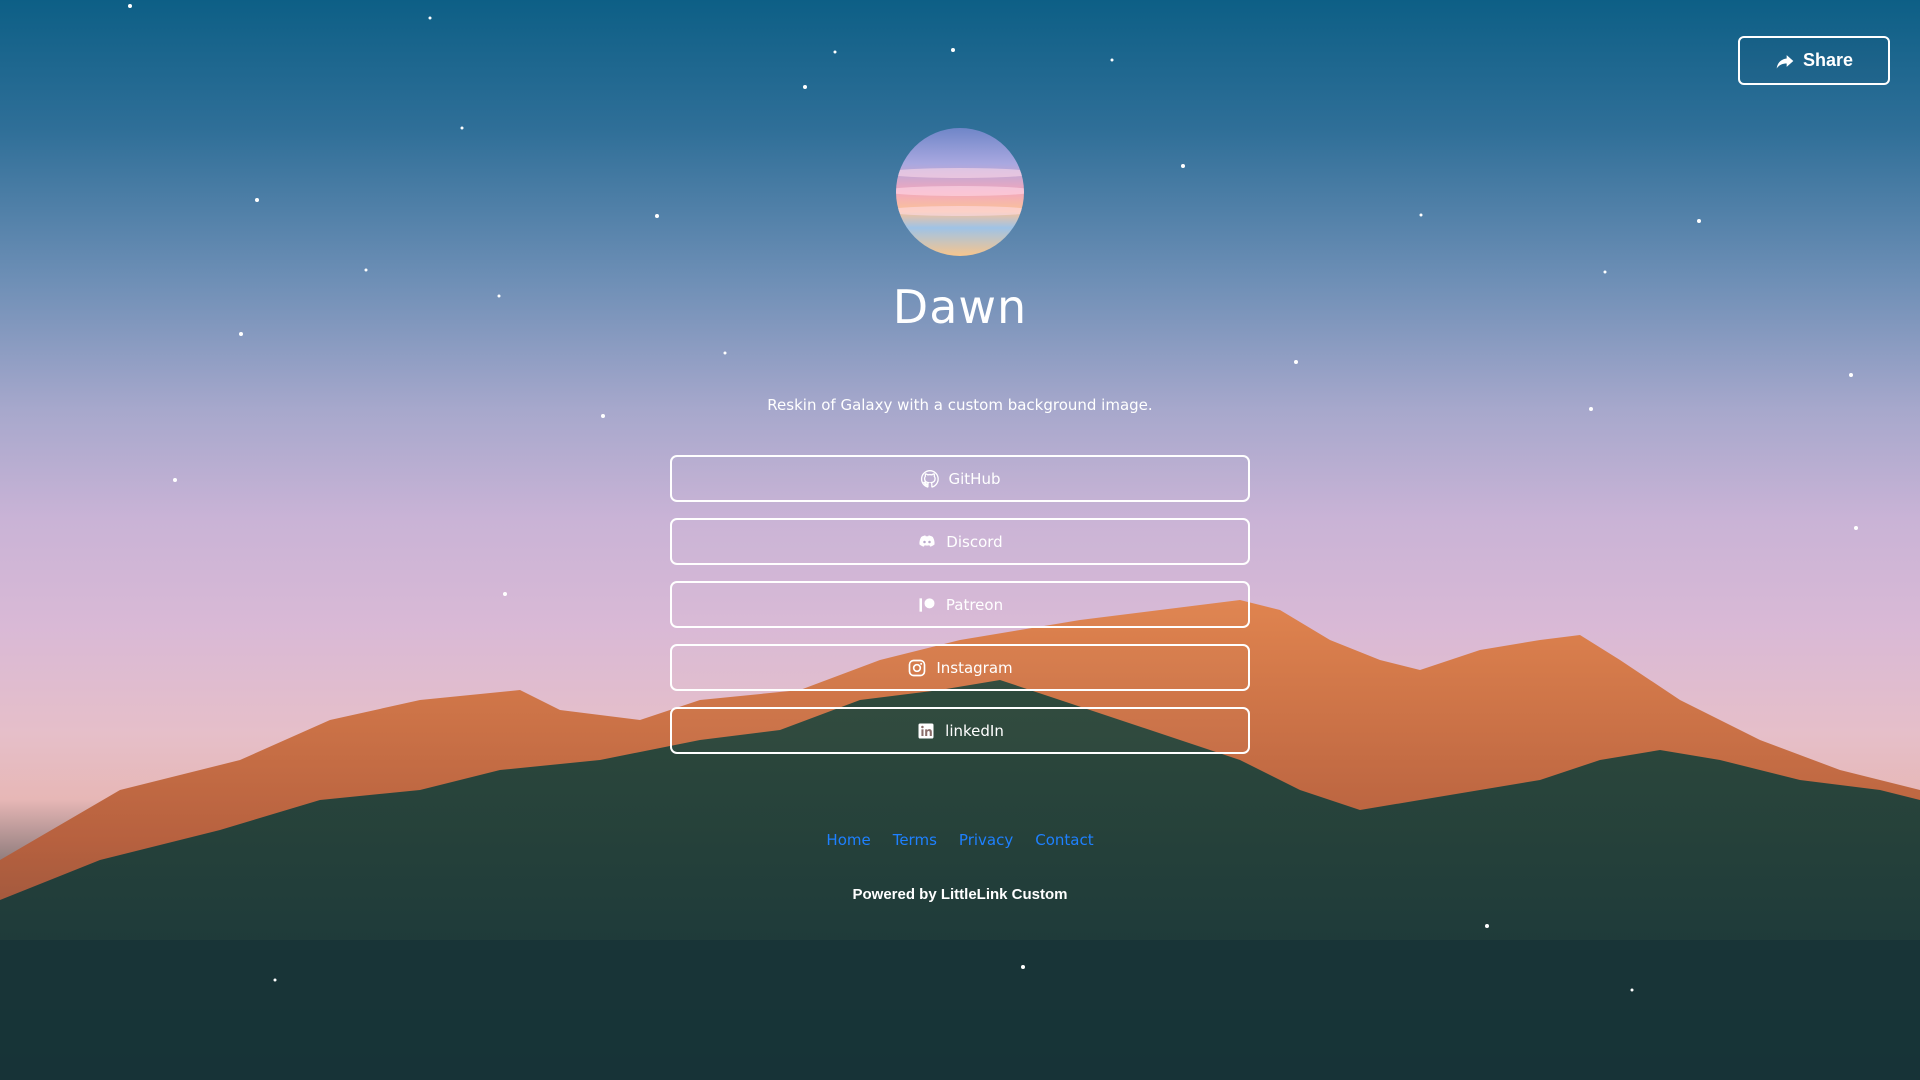 This screenshot has height=1080, width=1920. I want to click on discord-icon, so click(927, 540).